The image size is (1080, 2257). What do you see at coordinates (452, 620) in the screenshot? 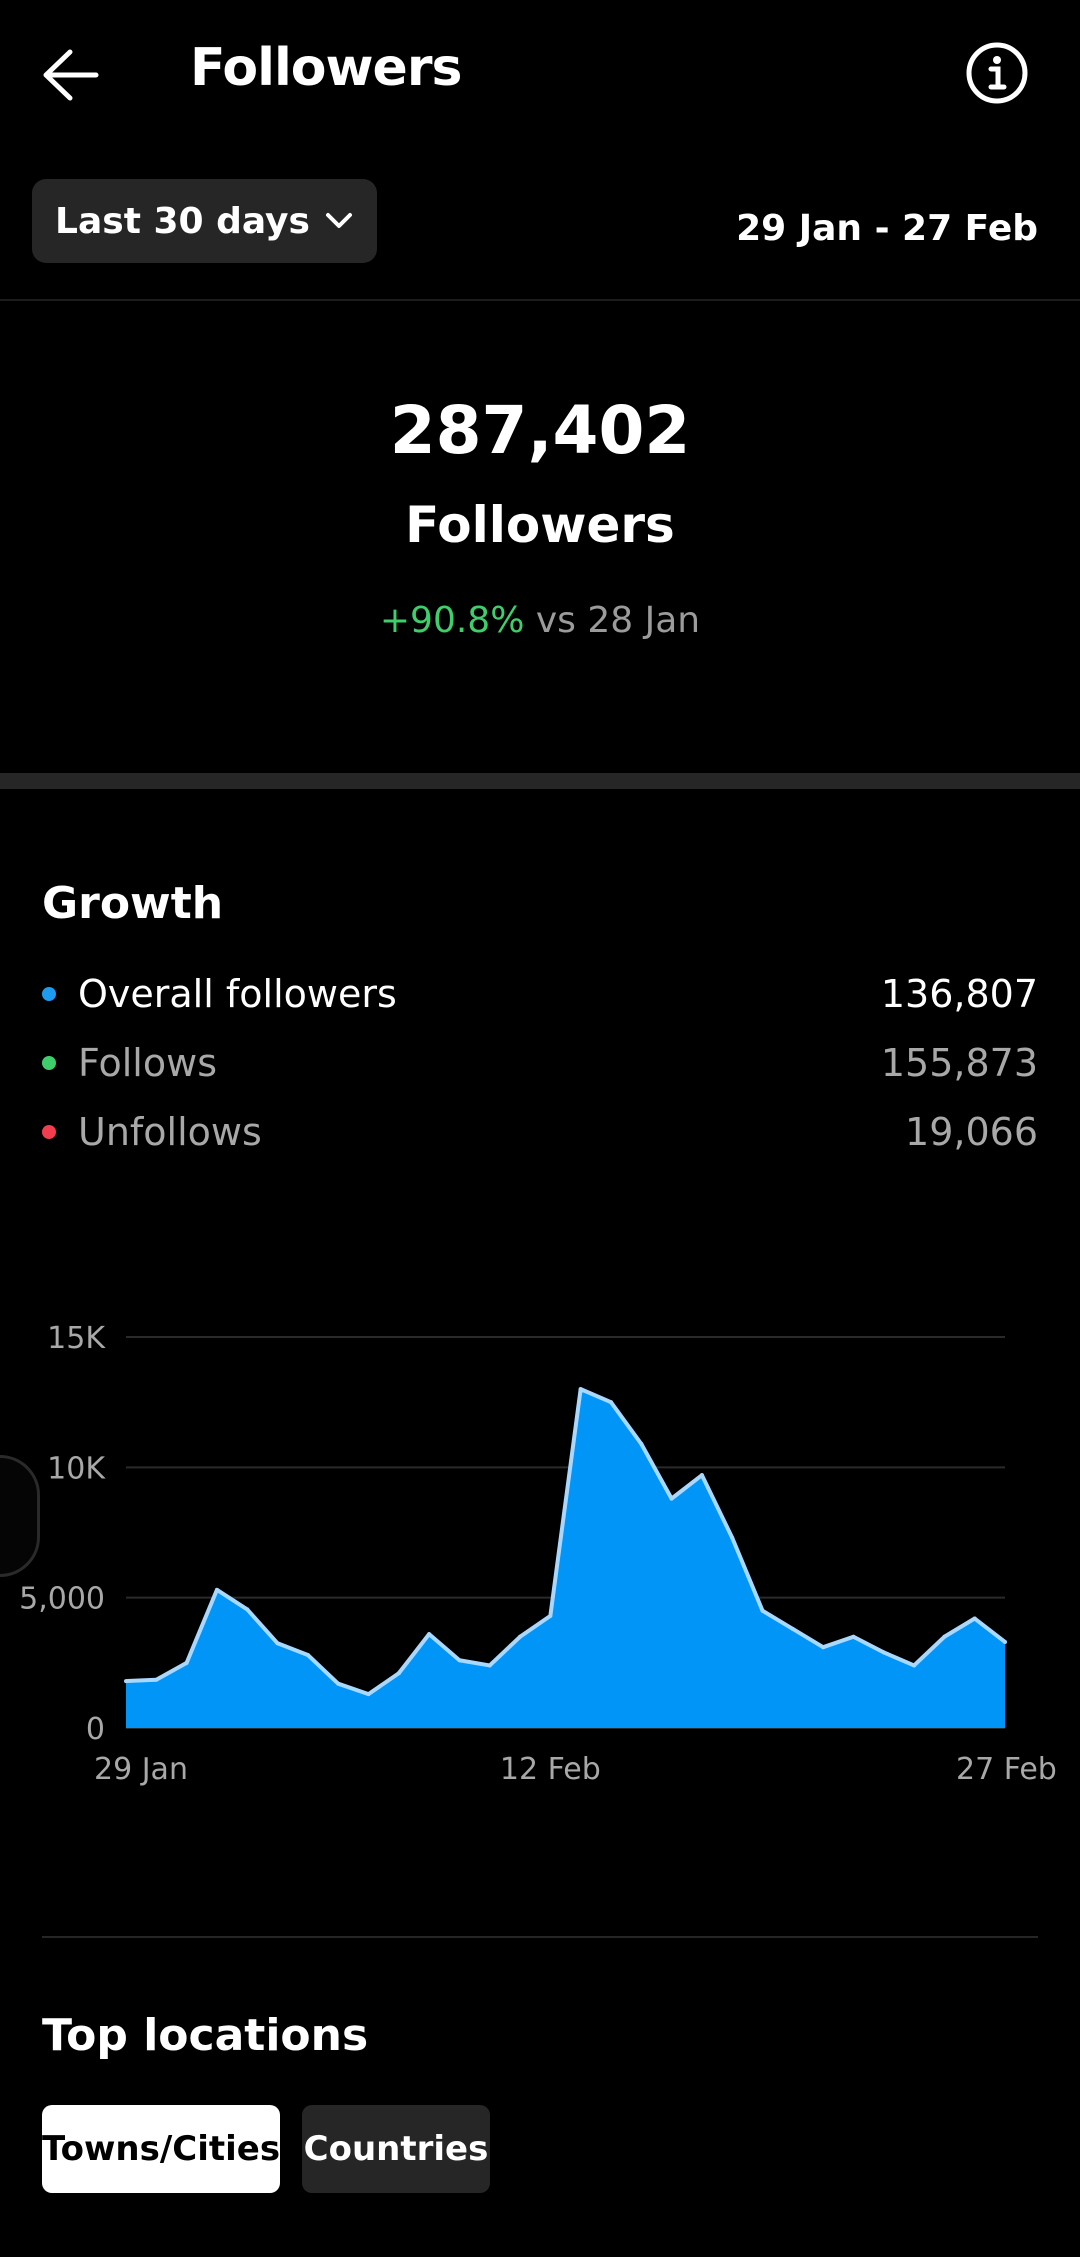
I see `change-percent: +90.8%` at bounding box center [452, 620].